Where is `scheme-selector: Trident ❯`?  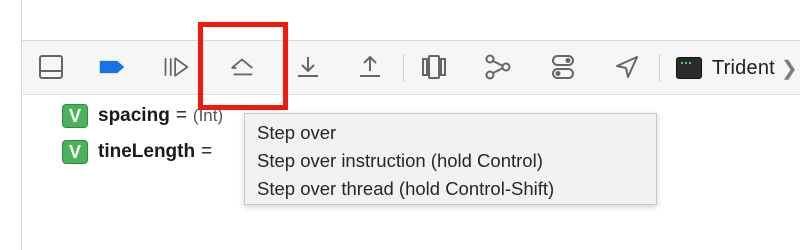 scheme-selector: Trident ❯ is located at coordinates (737, 68).